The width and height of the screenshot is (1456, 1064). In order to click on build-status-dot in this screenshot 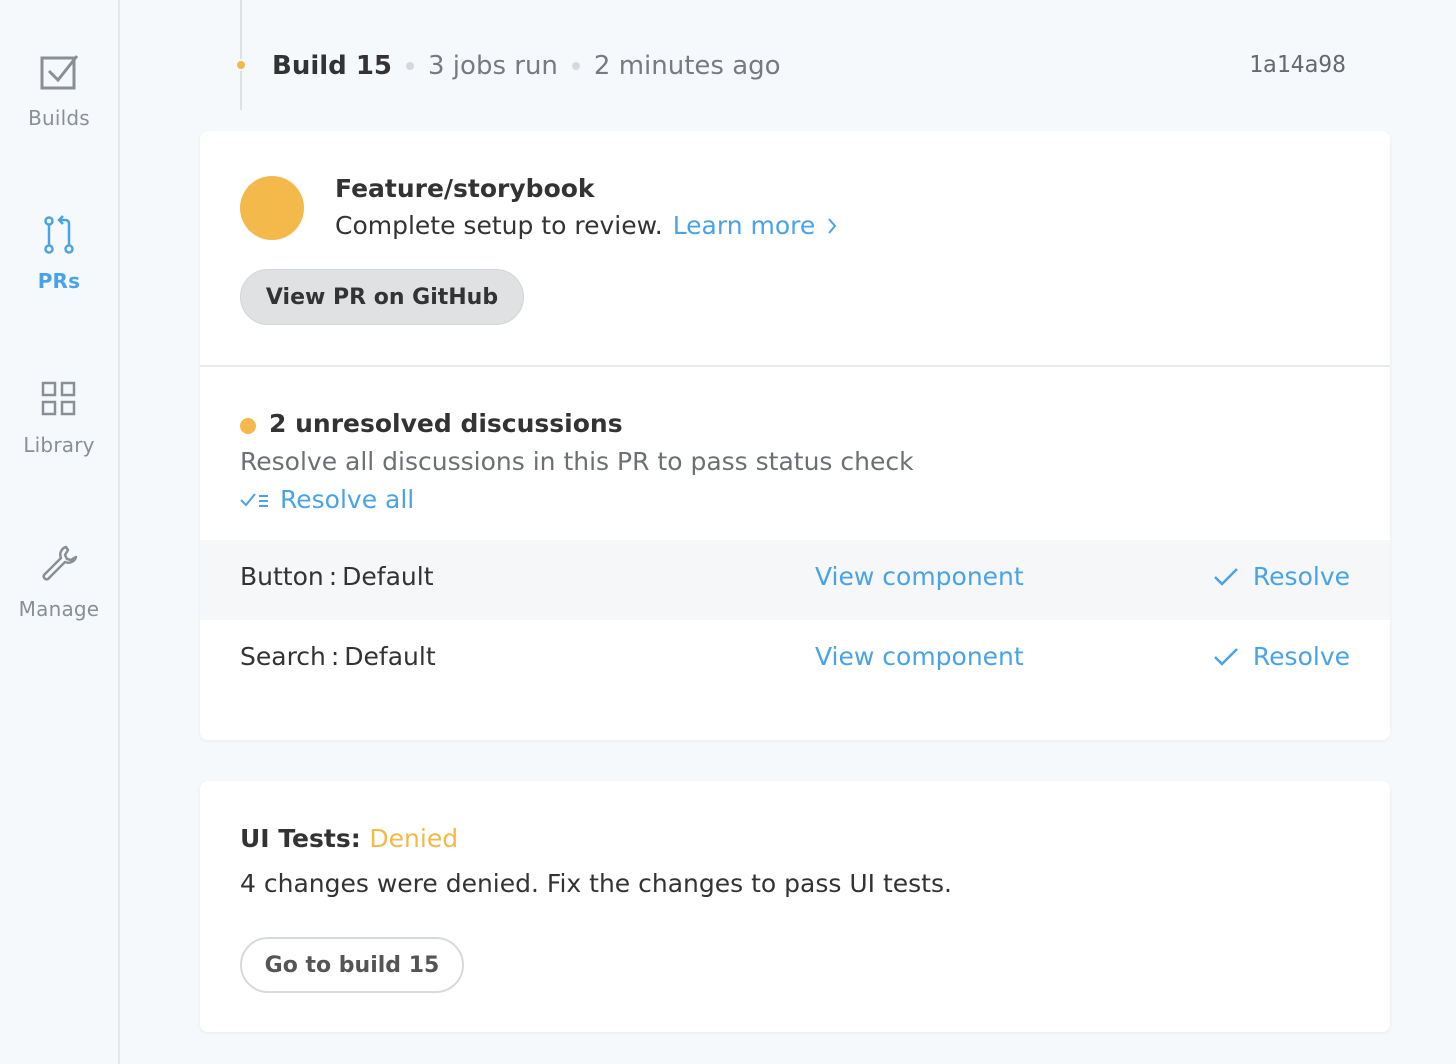, I will do `click(241, 65)`.